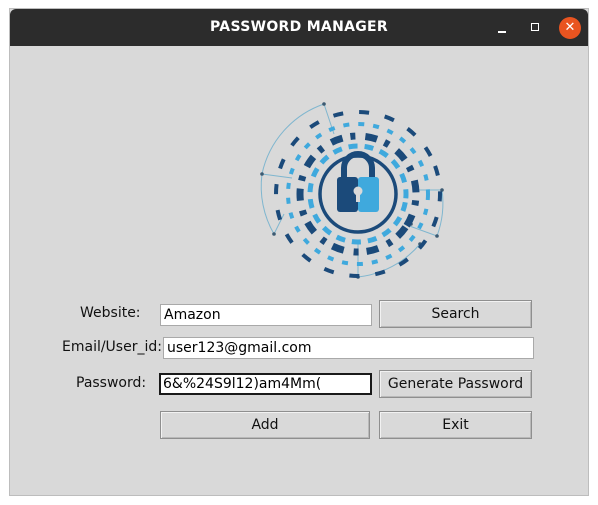 The height and width of the screenshot is (505, 598). Describe the element at coordinates (111, 383) in the screenshot. I see `password-label: Password:` at that location.